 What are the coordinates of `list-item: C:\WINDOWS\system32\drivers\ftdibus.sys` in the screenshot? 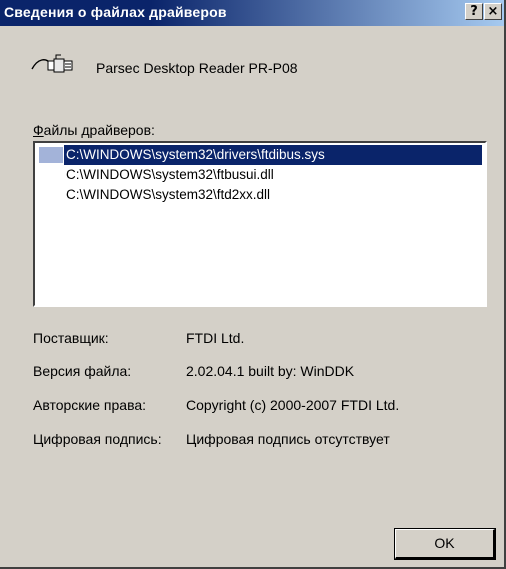 It's located at (261, 155).